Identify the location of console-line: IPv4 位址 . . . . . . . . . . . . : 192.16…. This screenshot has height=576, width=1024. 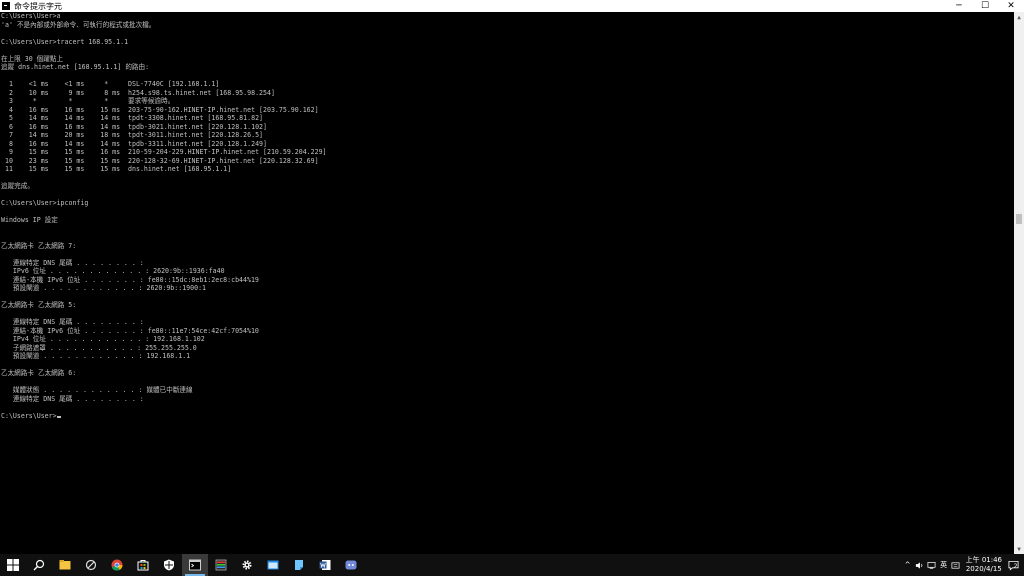
(103, 339).